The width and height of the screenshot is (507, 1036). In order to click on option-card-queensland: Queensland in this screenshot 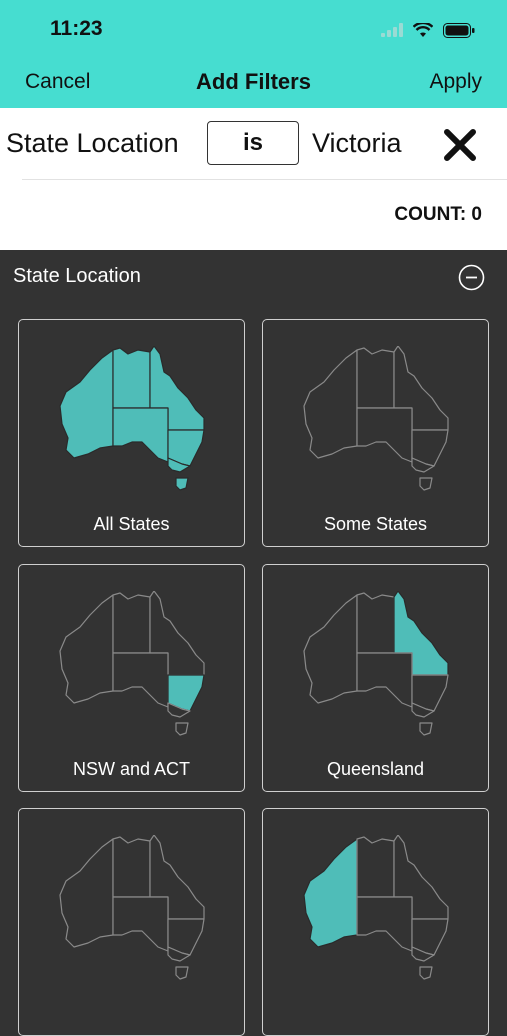, I will do `click(375, 678)`.